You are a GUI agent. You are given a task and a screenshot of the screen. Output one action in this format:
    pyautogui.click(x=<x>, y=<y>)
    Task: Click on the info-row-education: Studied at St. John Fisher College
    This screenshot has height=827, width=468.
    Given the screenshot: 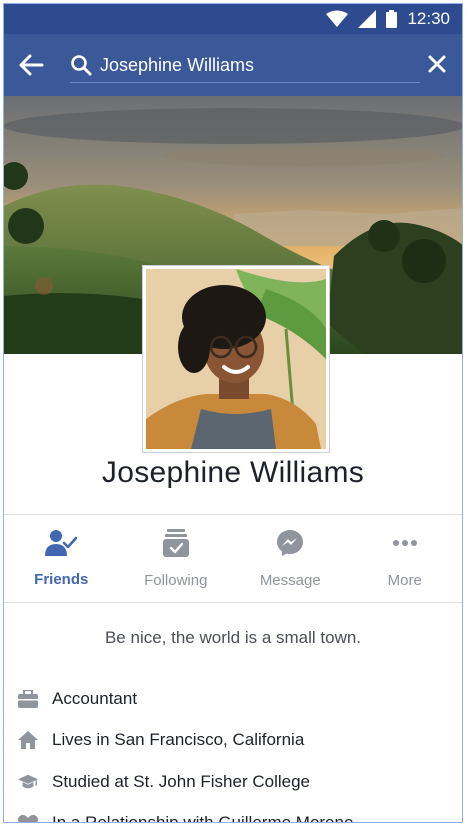 What is the action you would take?
    pyautogui.click(x=233, y=782)
    